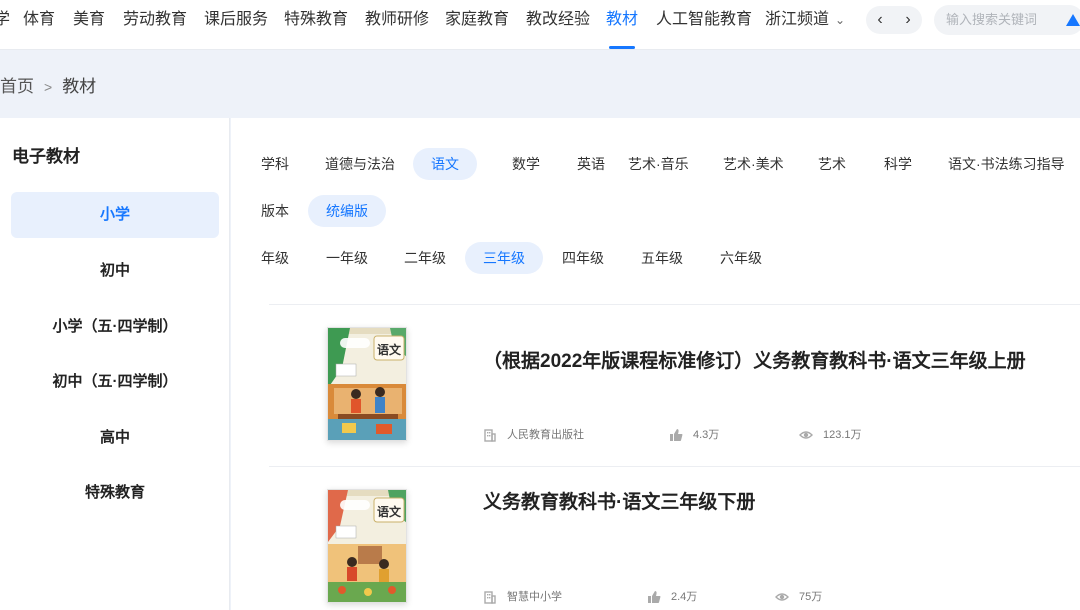 This screenshot has height=610, width=1080. I want to click on subject-chip-calligraphy: 语文·书法练习指导, so click(1006, 164).